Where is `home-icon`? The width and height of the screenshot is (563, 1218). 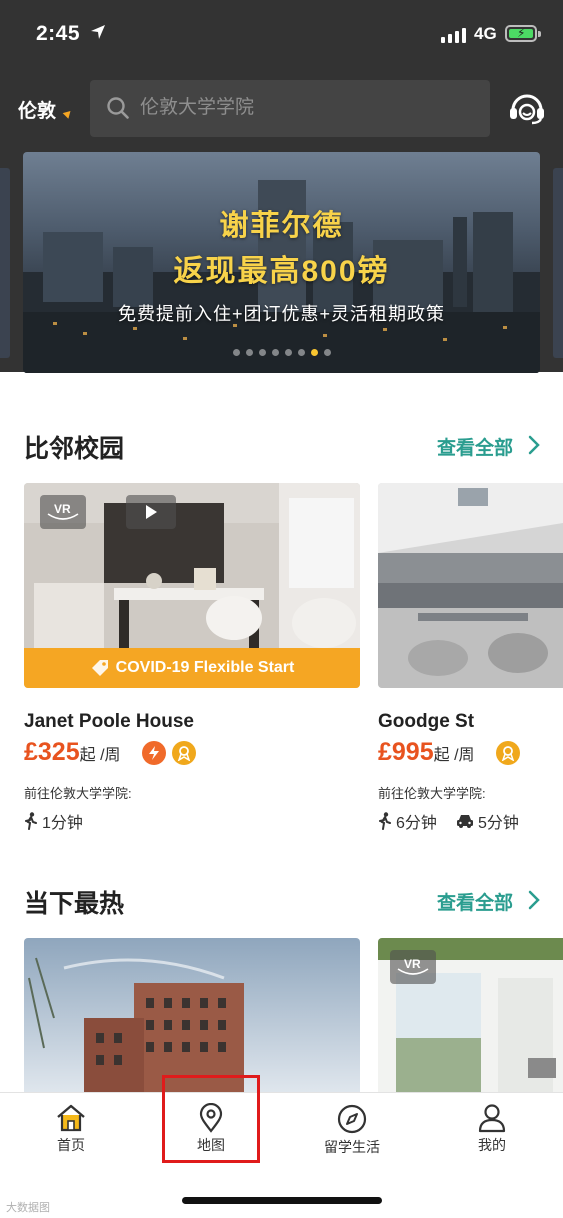 home-icon is located at coordinates (71, 1118).